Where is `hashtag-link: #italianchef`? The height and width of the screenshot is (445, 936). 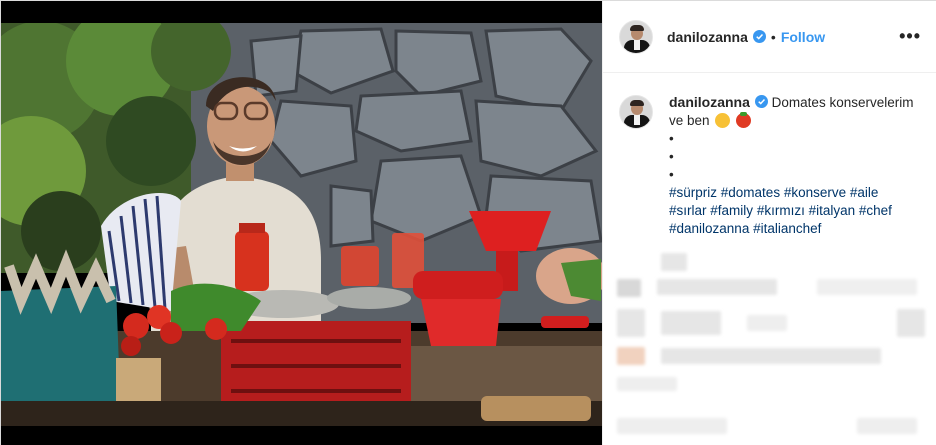
hashtag-link: #italianchef is located at coordinates (787, 228).